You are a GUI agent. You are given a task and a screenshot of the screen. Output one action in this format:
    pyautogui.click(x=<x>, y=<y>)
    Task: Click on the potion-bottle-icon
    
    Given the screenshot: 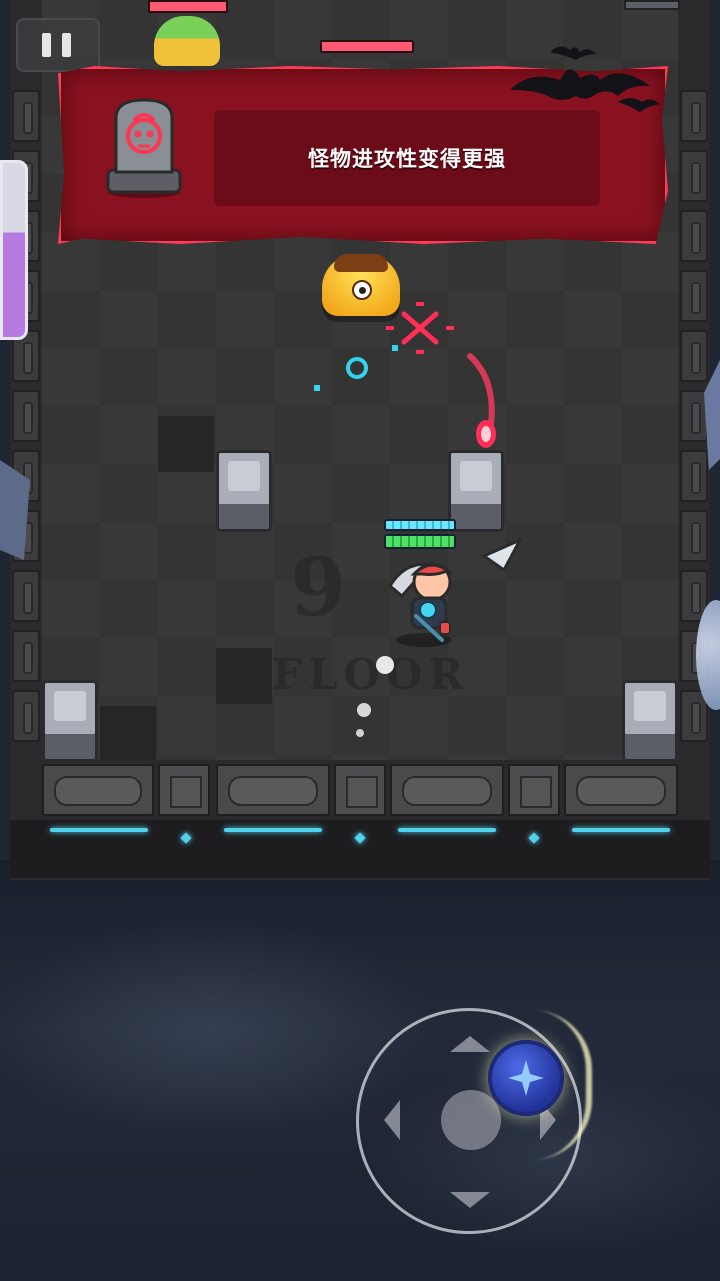 What is the action you would take?
    pyautogui.click(x=14, y=250)
    